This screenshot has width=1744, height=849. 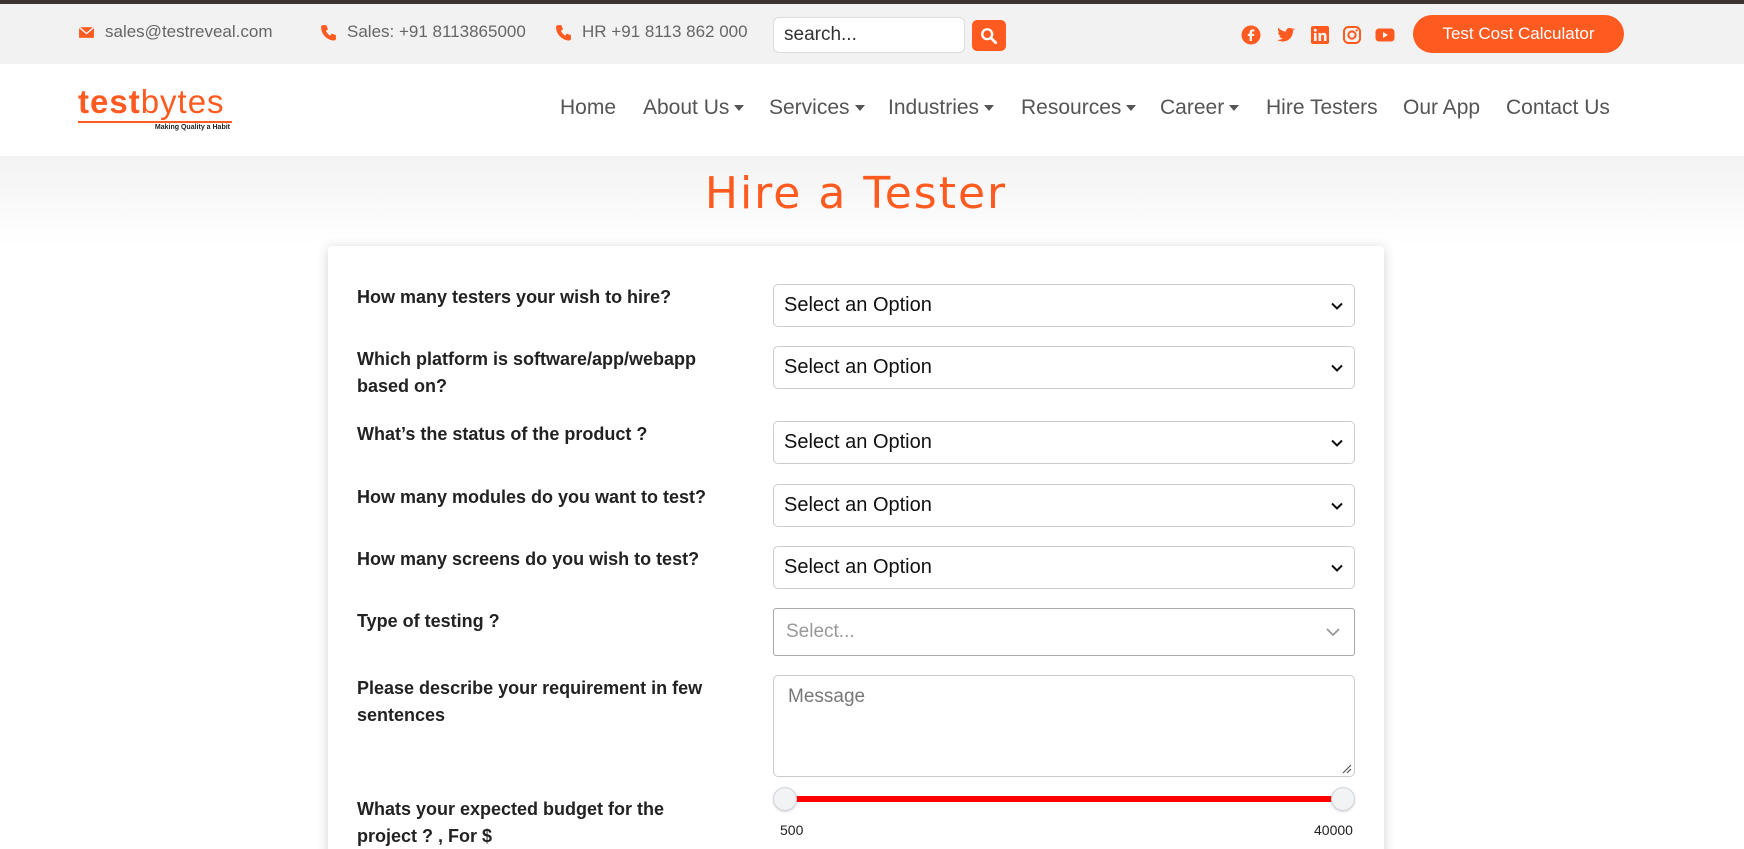 I want to click on budget-min-value: 500, so click(x=792, y=830).